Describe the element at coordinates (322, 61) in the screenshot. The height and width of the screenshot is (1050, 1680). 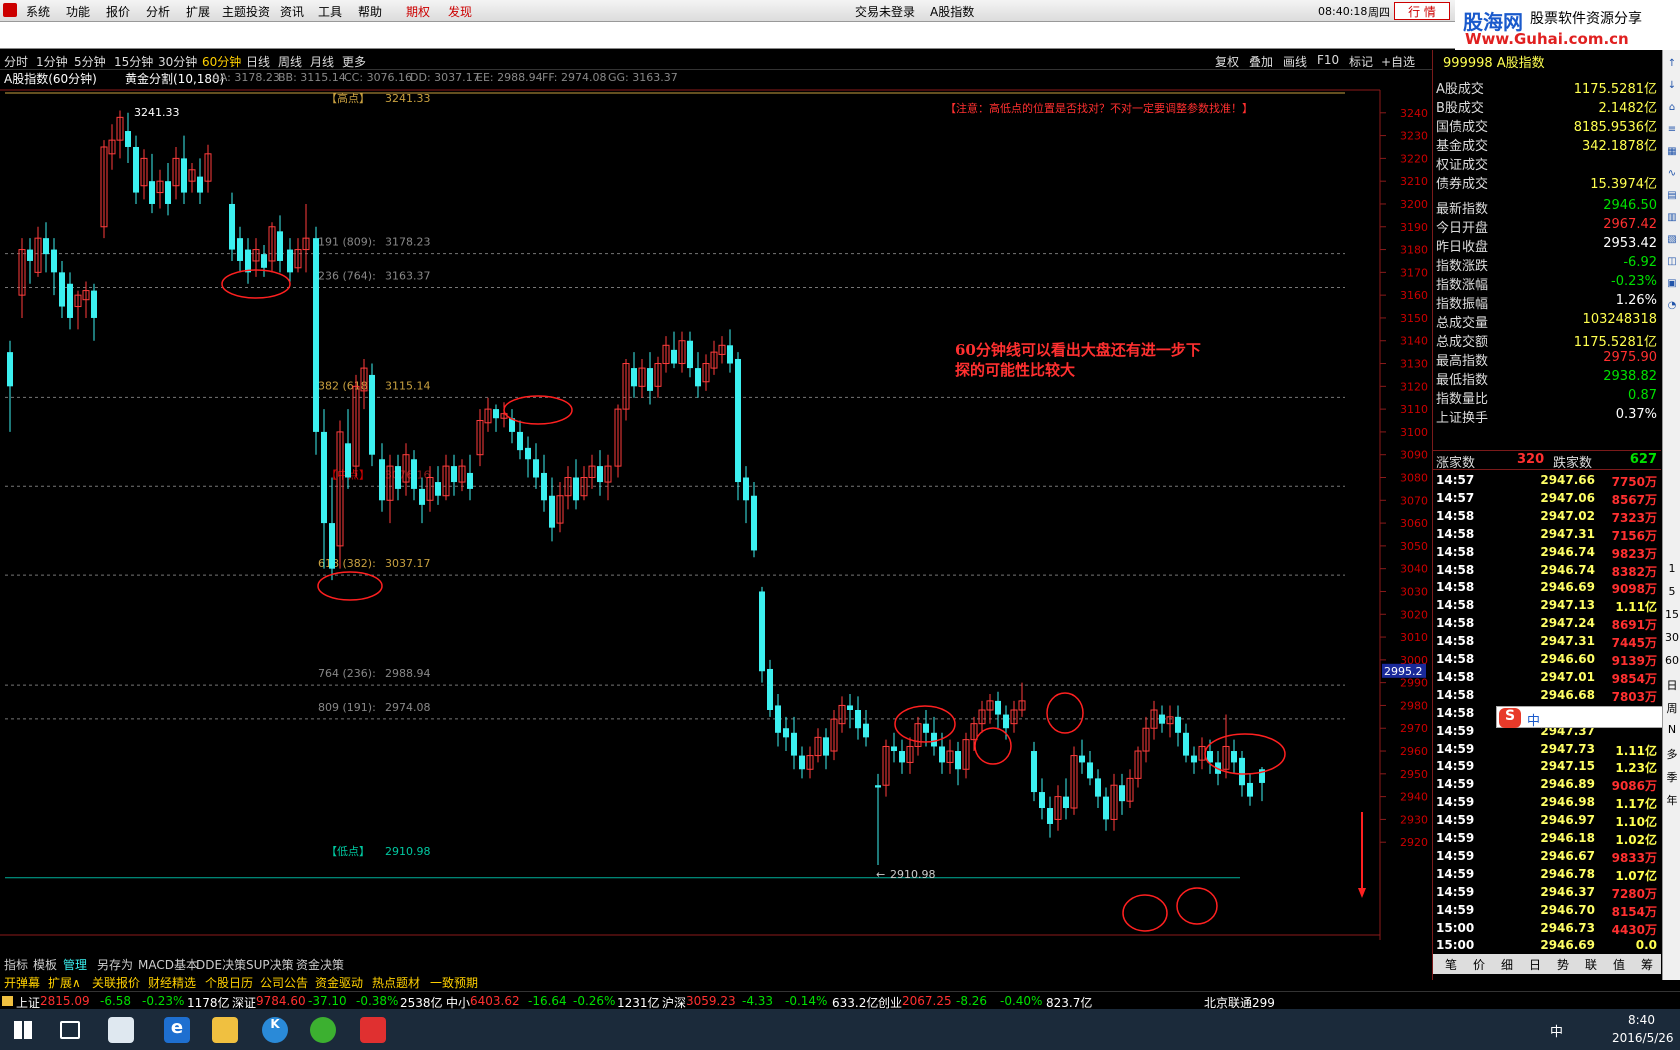
I see `period-8: 月线` at that location.